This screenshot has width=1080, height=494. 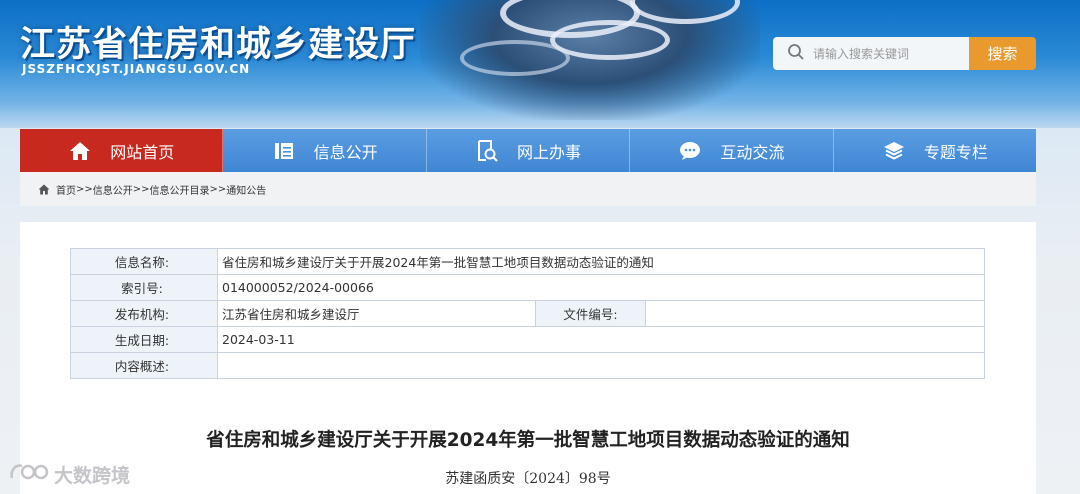 What do you see at coordinates (144, 313) in the screenshot?
I see `publisher-label: 发布机构:` at bounding box center [144, 313].